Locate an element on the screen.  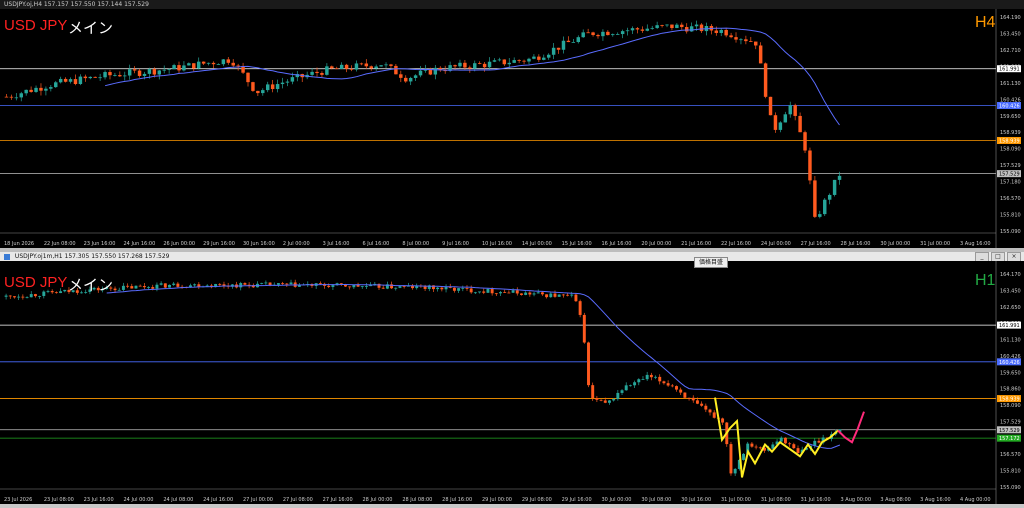
close-button: × is located at coordinates (1014, 256).